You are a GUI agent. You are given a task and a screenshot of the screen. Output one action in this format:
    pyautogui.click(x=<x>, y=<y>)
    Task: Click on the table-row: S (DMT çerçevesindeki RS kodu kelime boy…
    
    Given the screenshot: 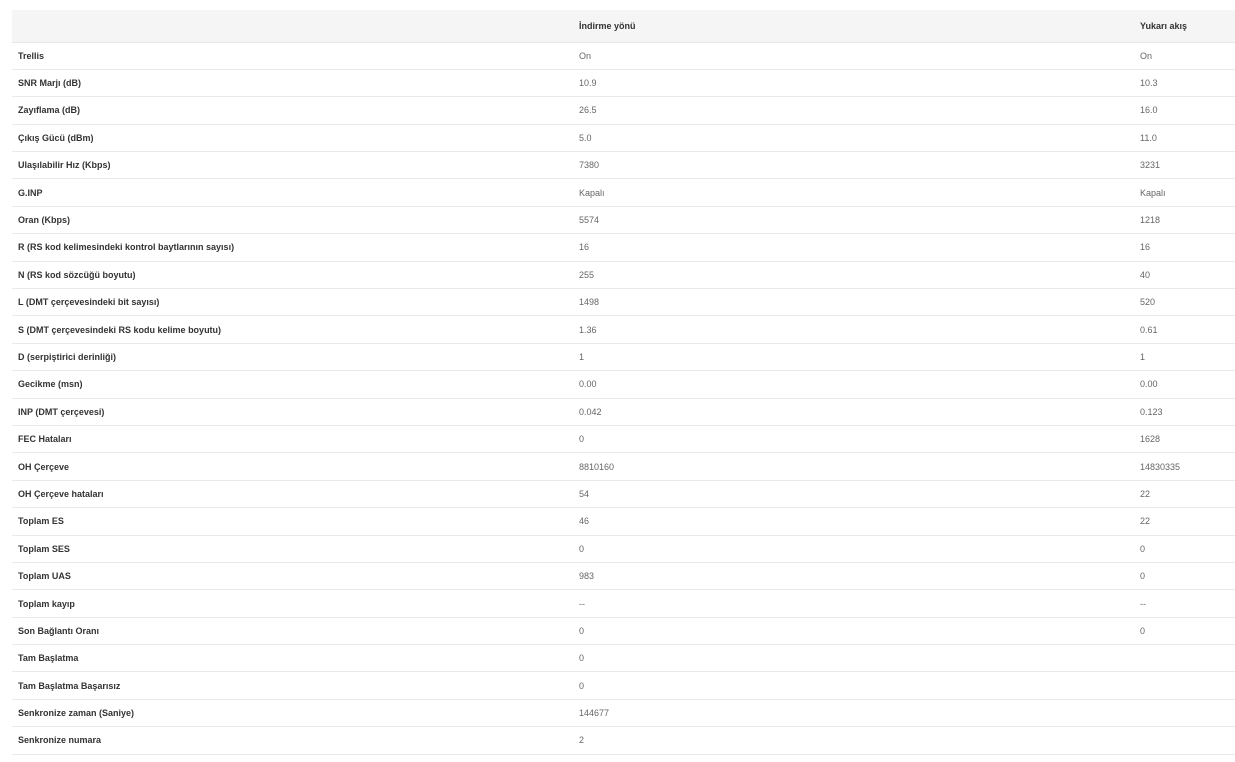 What is the action you would take?
    pyautogui.click(x=623, y=330)
    